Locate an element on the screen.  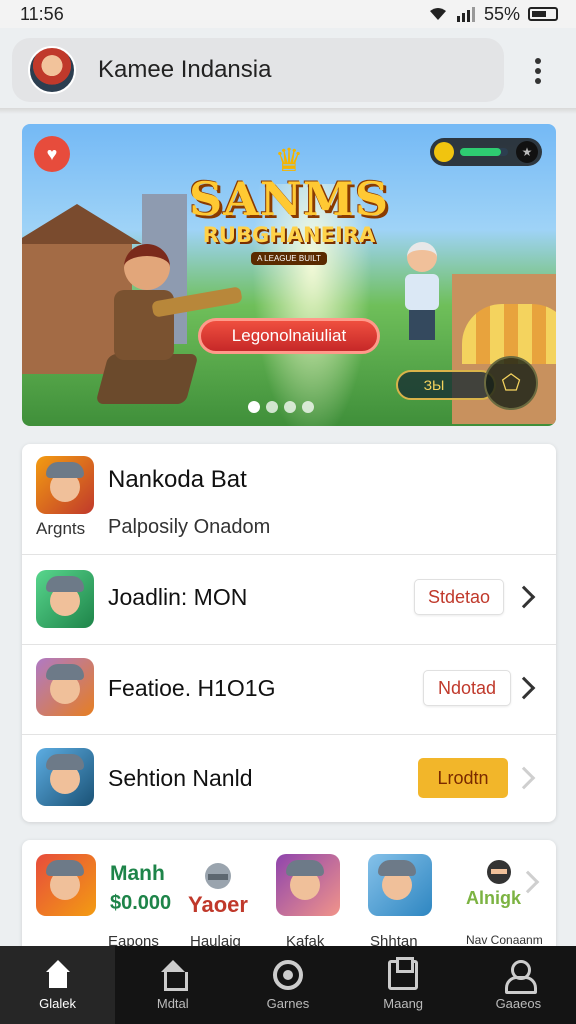
list-item-label: Joadlin: MON is located at coordinates (178, 597).